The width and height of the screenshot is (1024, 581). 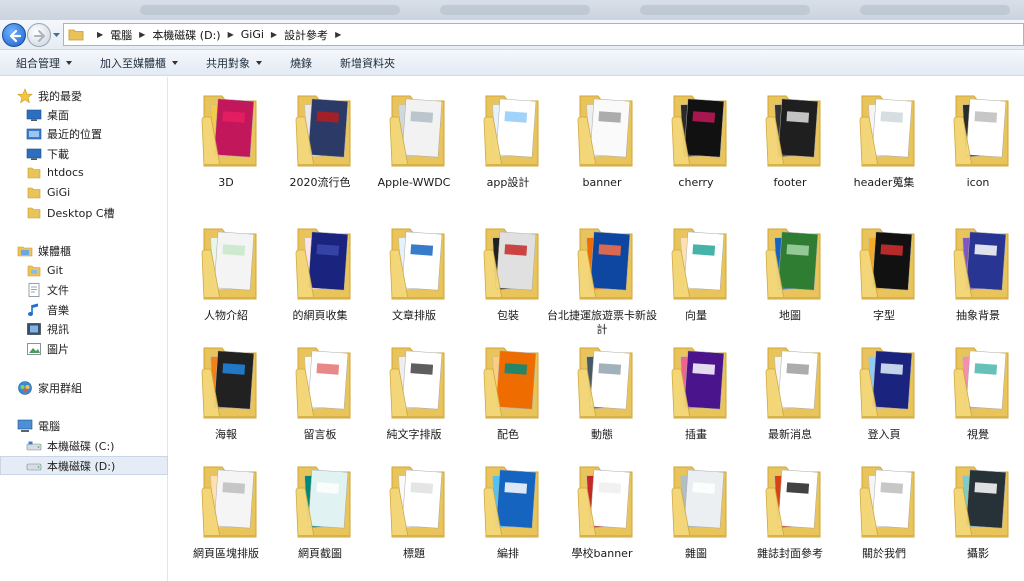 What do you see at coordinates (512, 63) in the screenshot?
I see `command-bar: 組合管理 加入至媒體櫃 共用對象 燒錄 新增資料夾` at bounding box center [512, 63].